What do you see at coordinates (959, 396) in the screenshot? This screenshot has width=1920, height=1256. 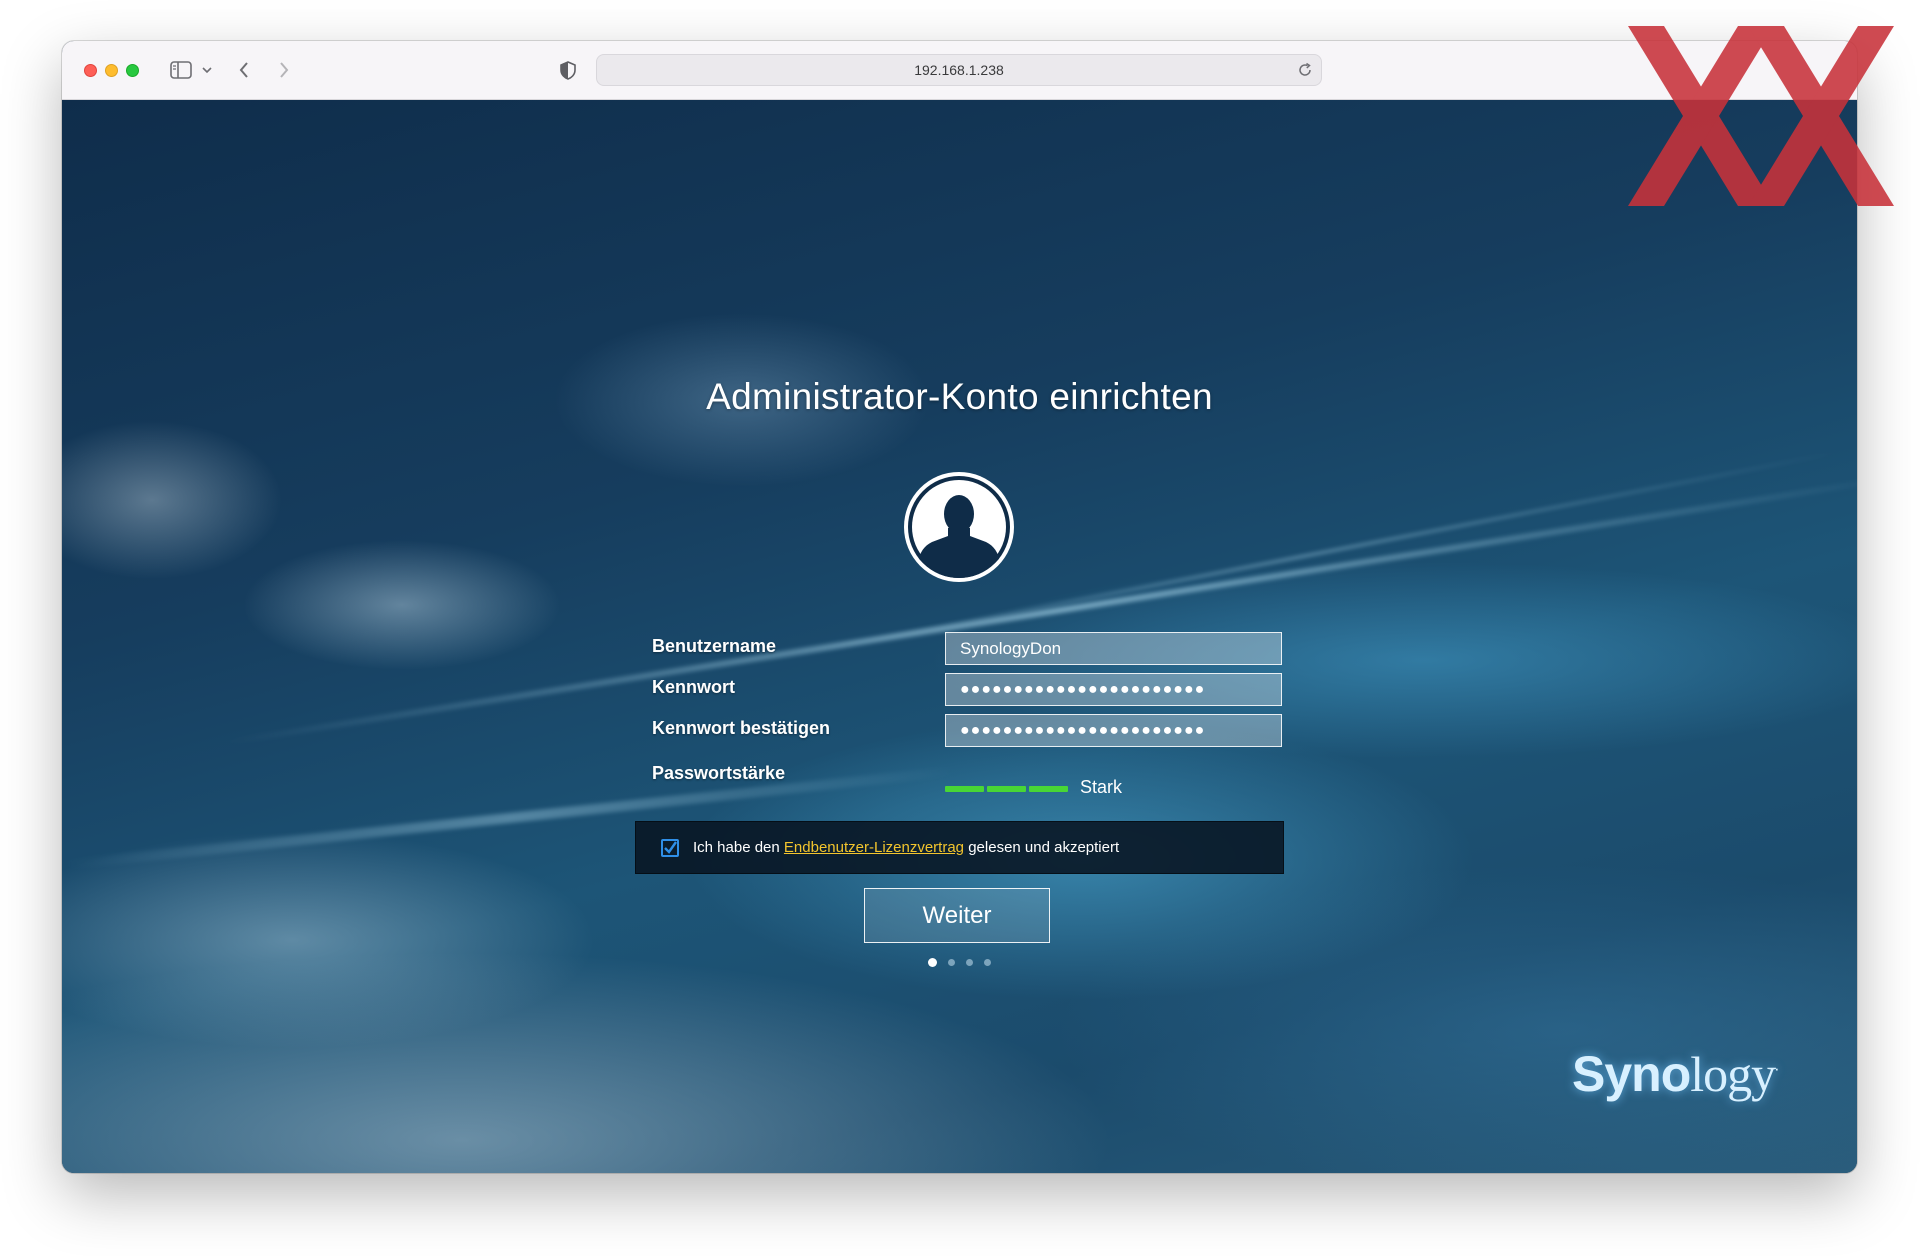 I see `page-title: Administrator-Konto einrichten` at bounding box center [959, 396].